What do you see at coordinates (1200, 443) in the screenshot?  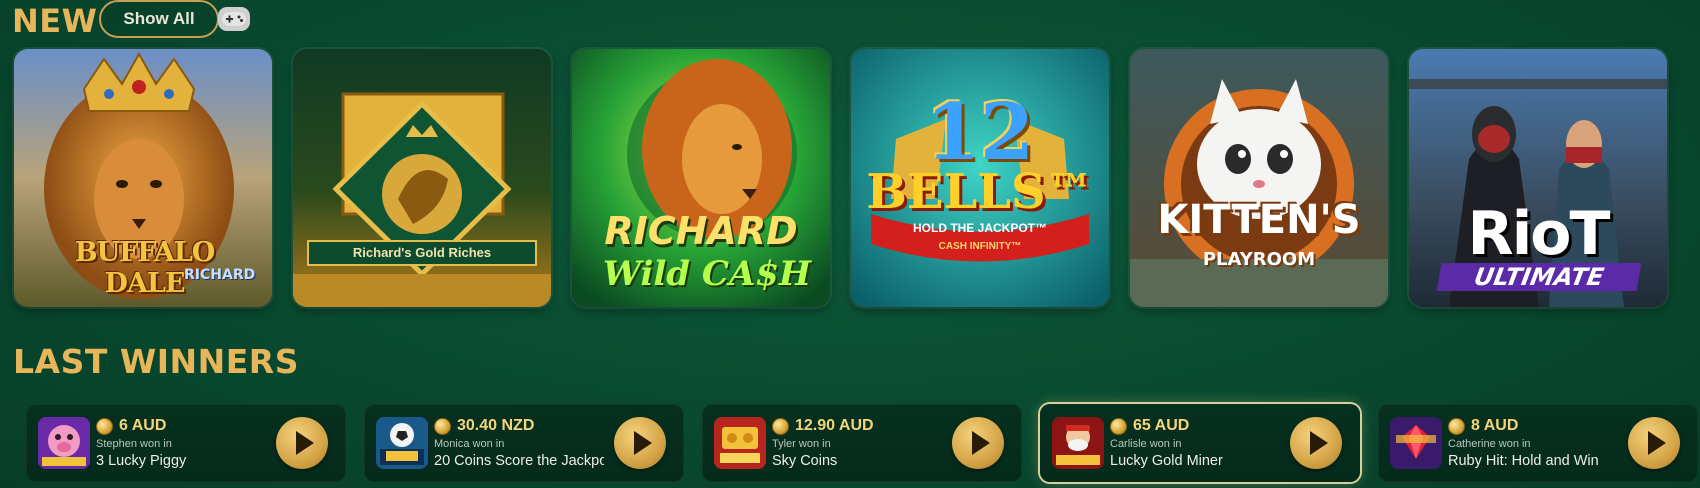 I see `winner-card-active: 65 AUD Carlisle won in Lucky Gold Miner` at bounding box center [1200, 443].